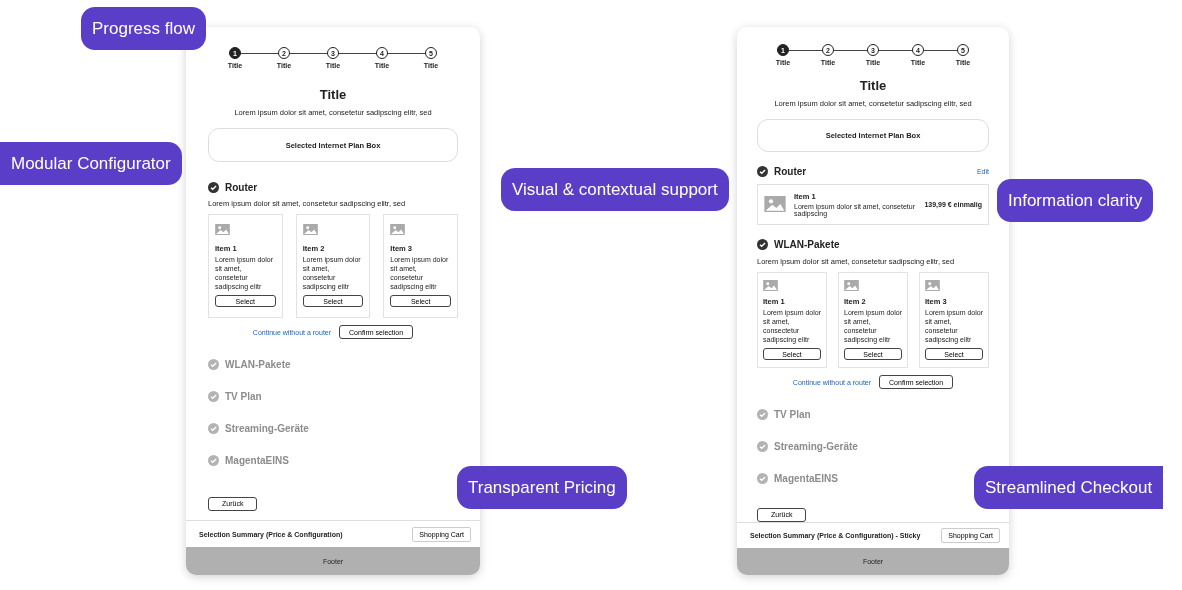 The width and height of the screenshot is (1182, 590). What do you see at coordinates (143, 28) in the screenshot?
I see `callout-label: Progress flow` at bounding box center [143, 28].